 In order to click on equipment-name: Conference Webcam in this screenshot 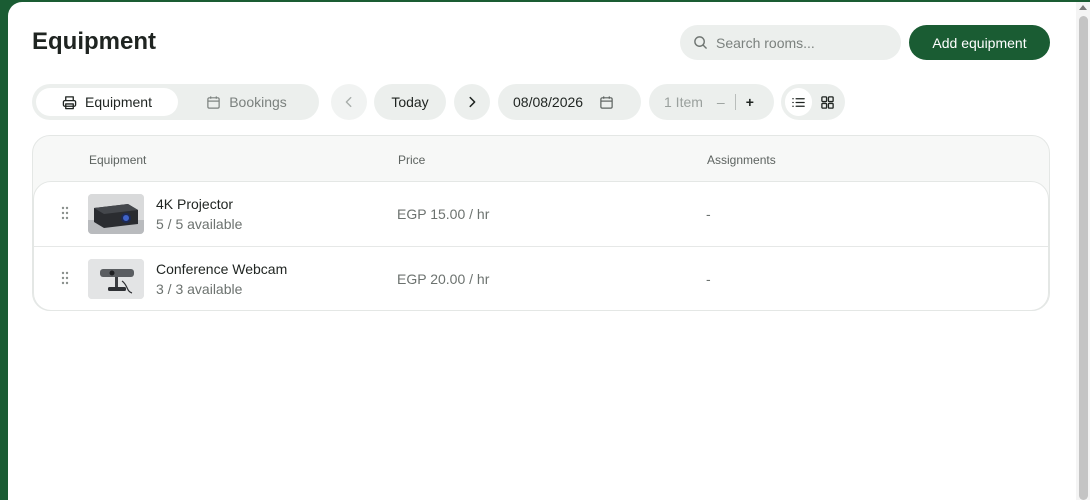, I will do `click(222, 269)`.